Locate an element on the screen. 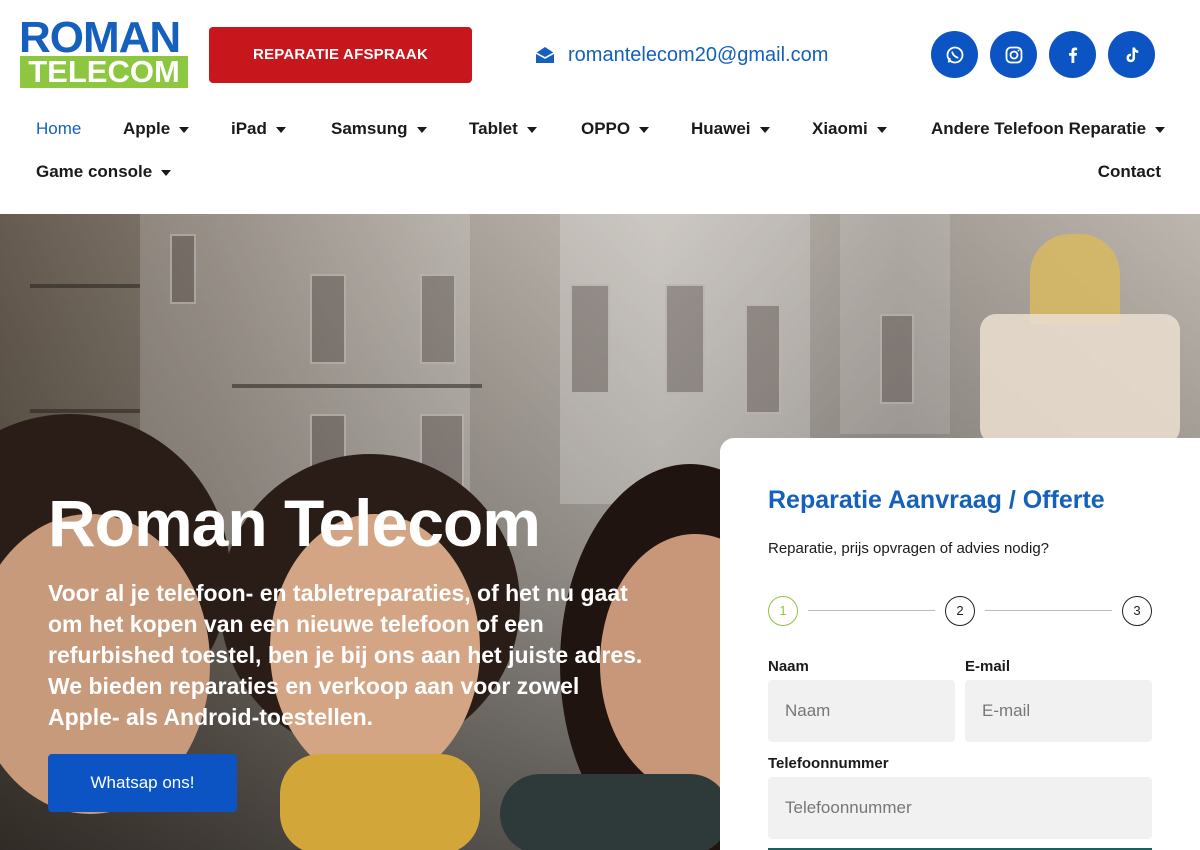  nav-label: Home is located at coordinates (59, 128).